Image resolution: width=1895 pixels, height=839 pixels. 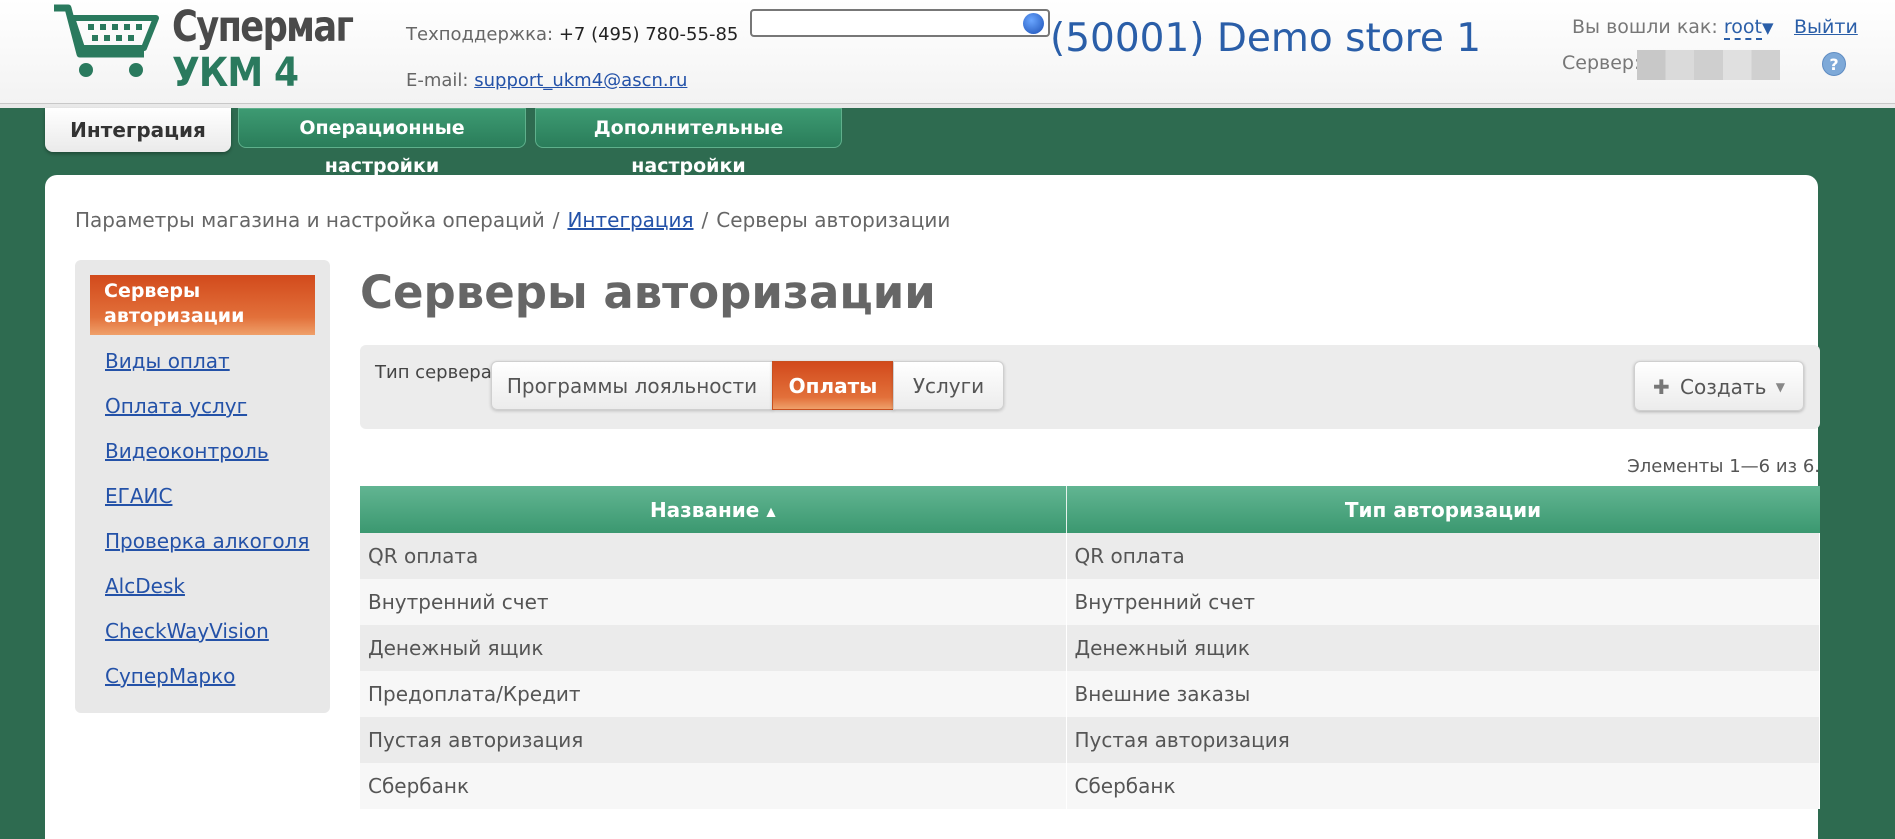 What do you see at coordinates (176, 406) in the screenshot?
I see `sidebar-item-service-payment: Оплата услуг` at bounding box center [176, 406].